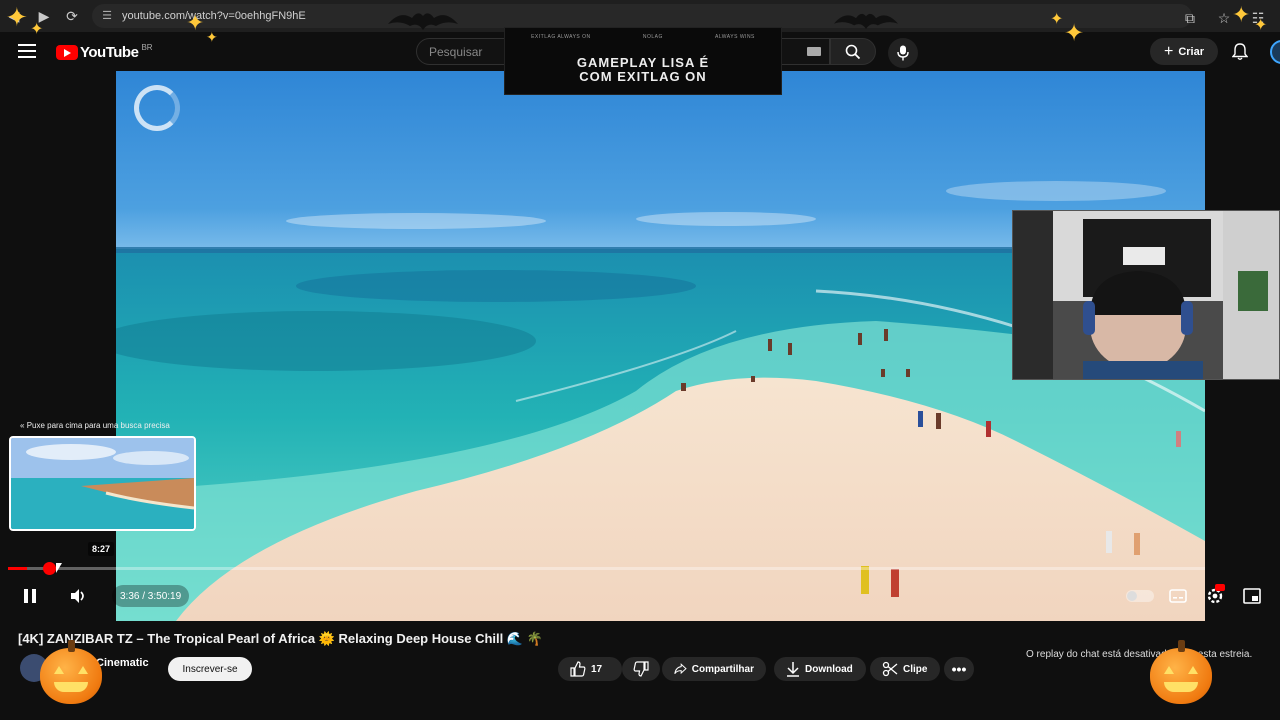 Image resolution: width=1280 pixels, height=720 pixels. I want to click on sponsor-item: EXITLAG ALWAYS ON, so click(561, 37).